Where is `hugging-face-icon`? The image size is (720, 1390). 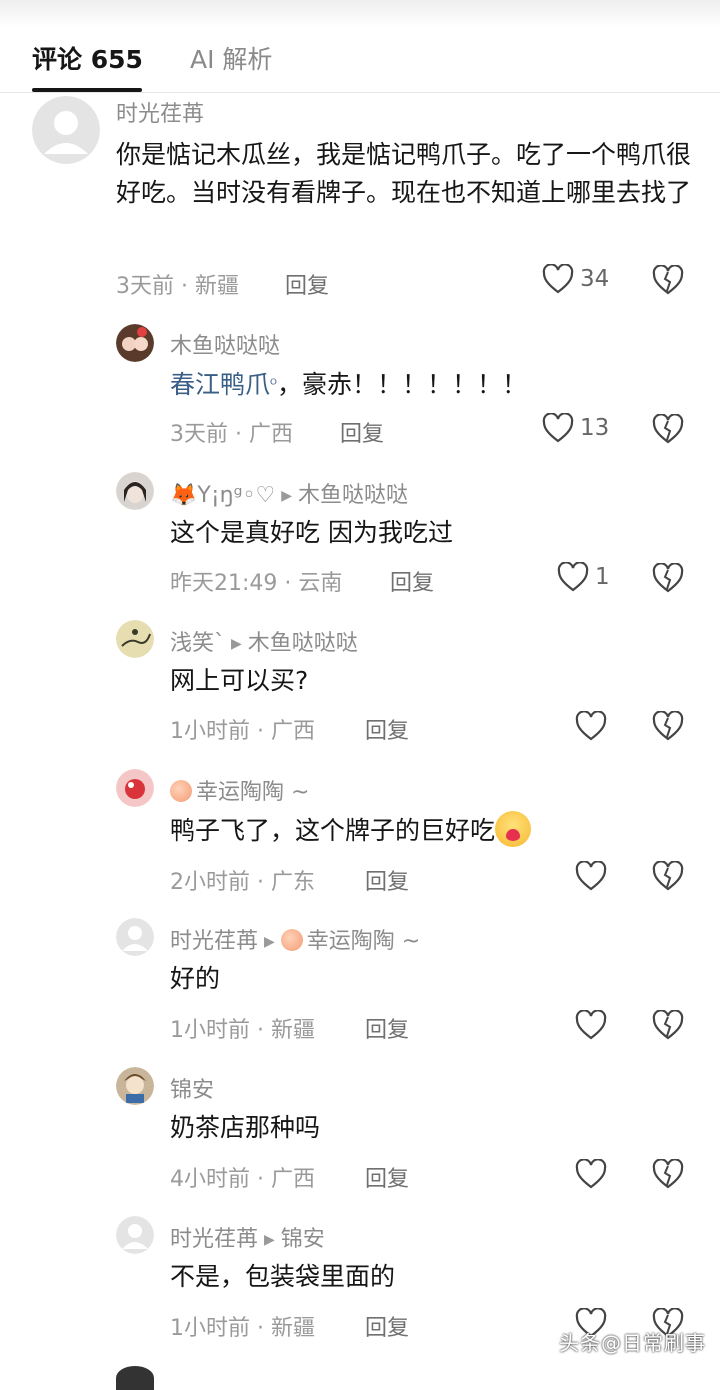 hugging-face-icon is located at coordinates (513, 829).